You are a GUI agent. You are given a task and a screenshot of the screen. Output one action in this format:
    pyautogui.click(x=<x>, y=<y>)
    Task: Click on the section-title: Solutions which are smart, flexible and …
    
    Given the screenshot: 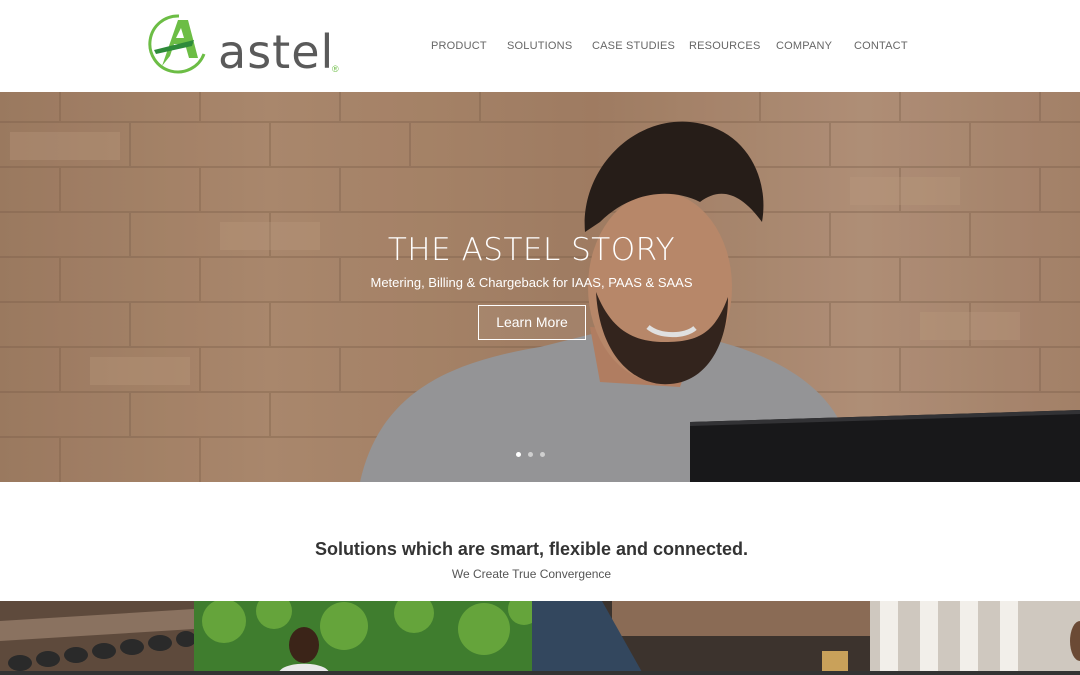 What is the action you would take?
    pyautogui.click(x=531, y=549)
    